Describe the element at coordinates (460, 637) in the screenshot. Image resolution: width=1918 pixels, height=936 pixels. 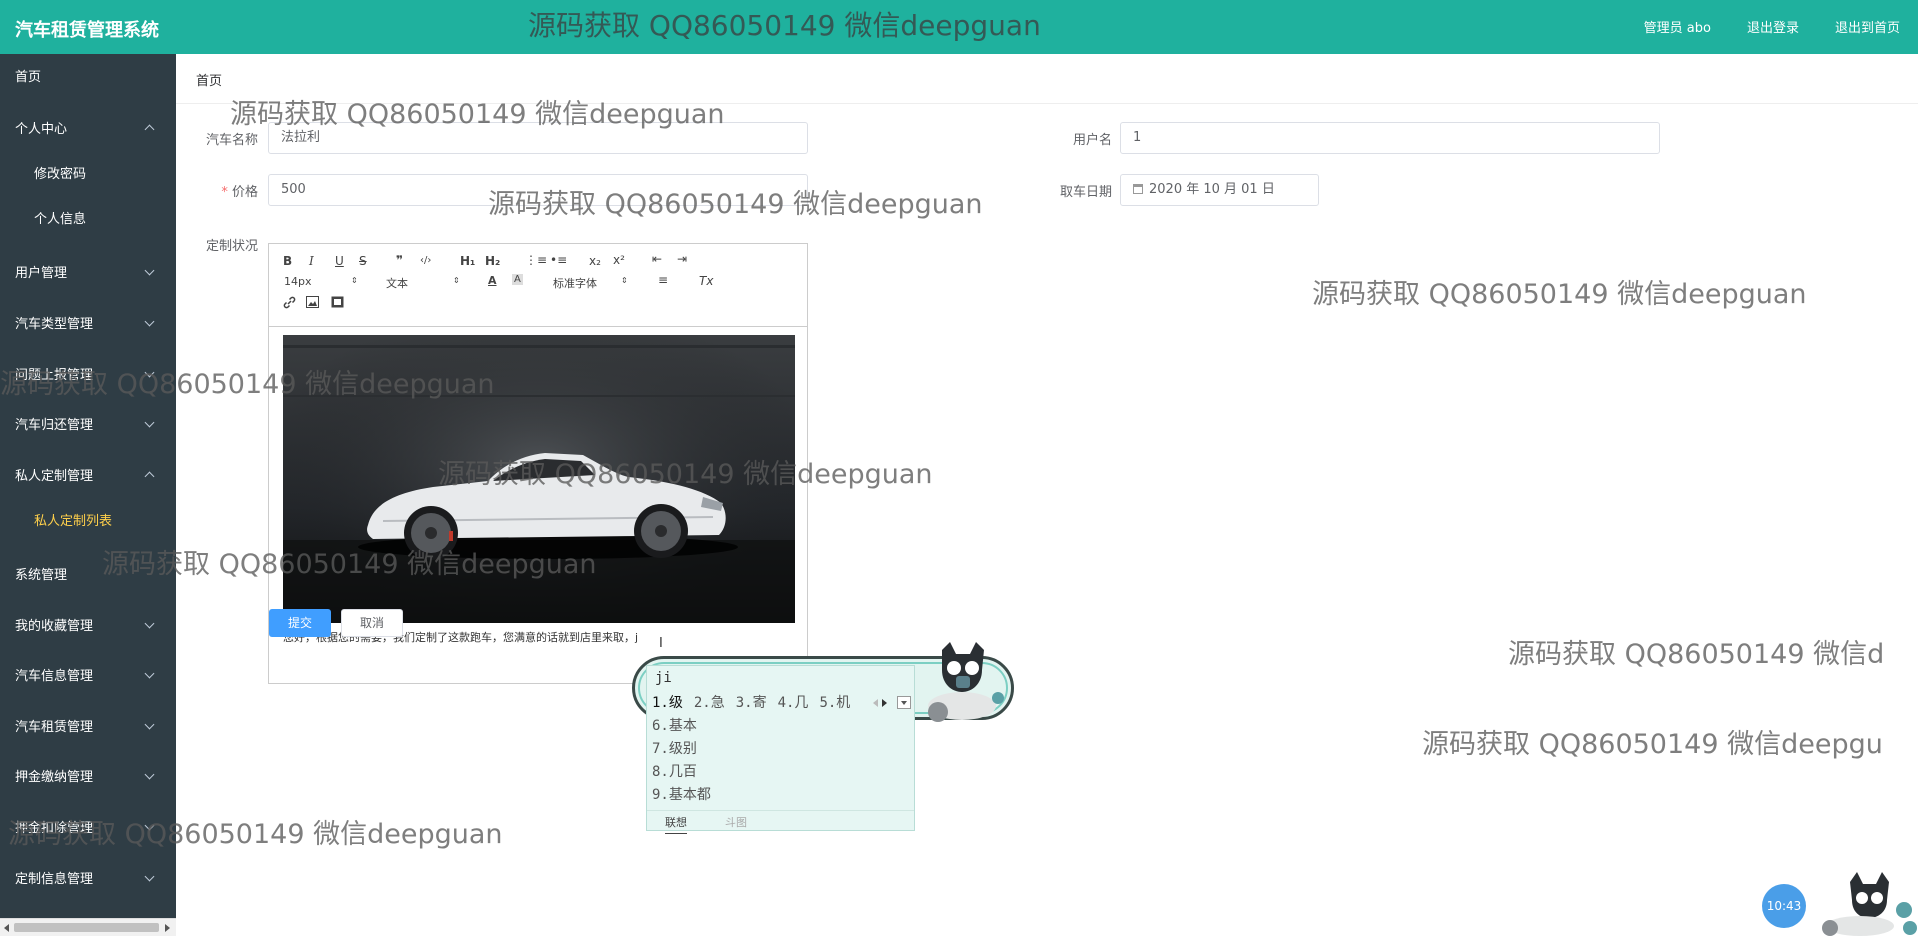
I see `editor-content-text: 您好，根据您的需要，我们定制了这款跑车，您满意的话就到店里来取，j` at that location.